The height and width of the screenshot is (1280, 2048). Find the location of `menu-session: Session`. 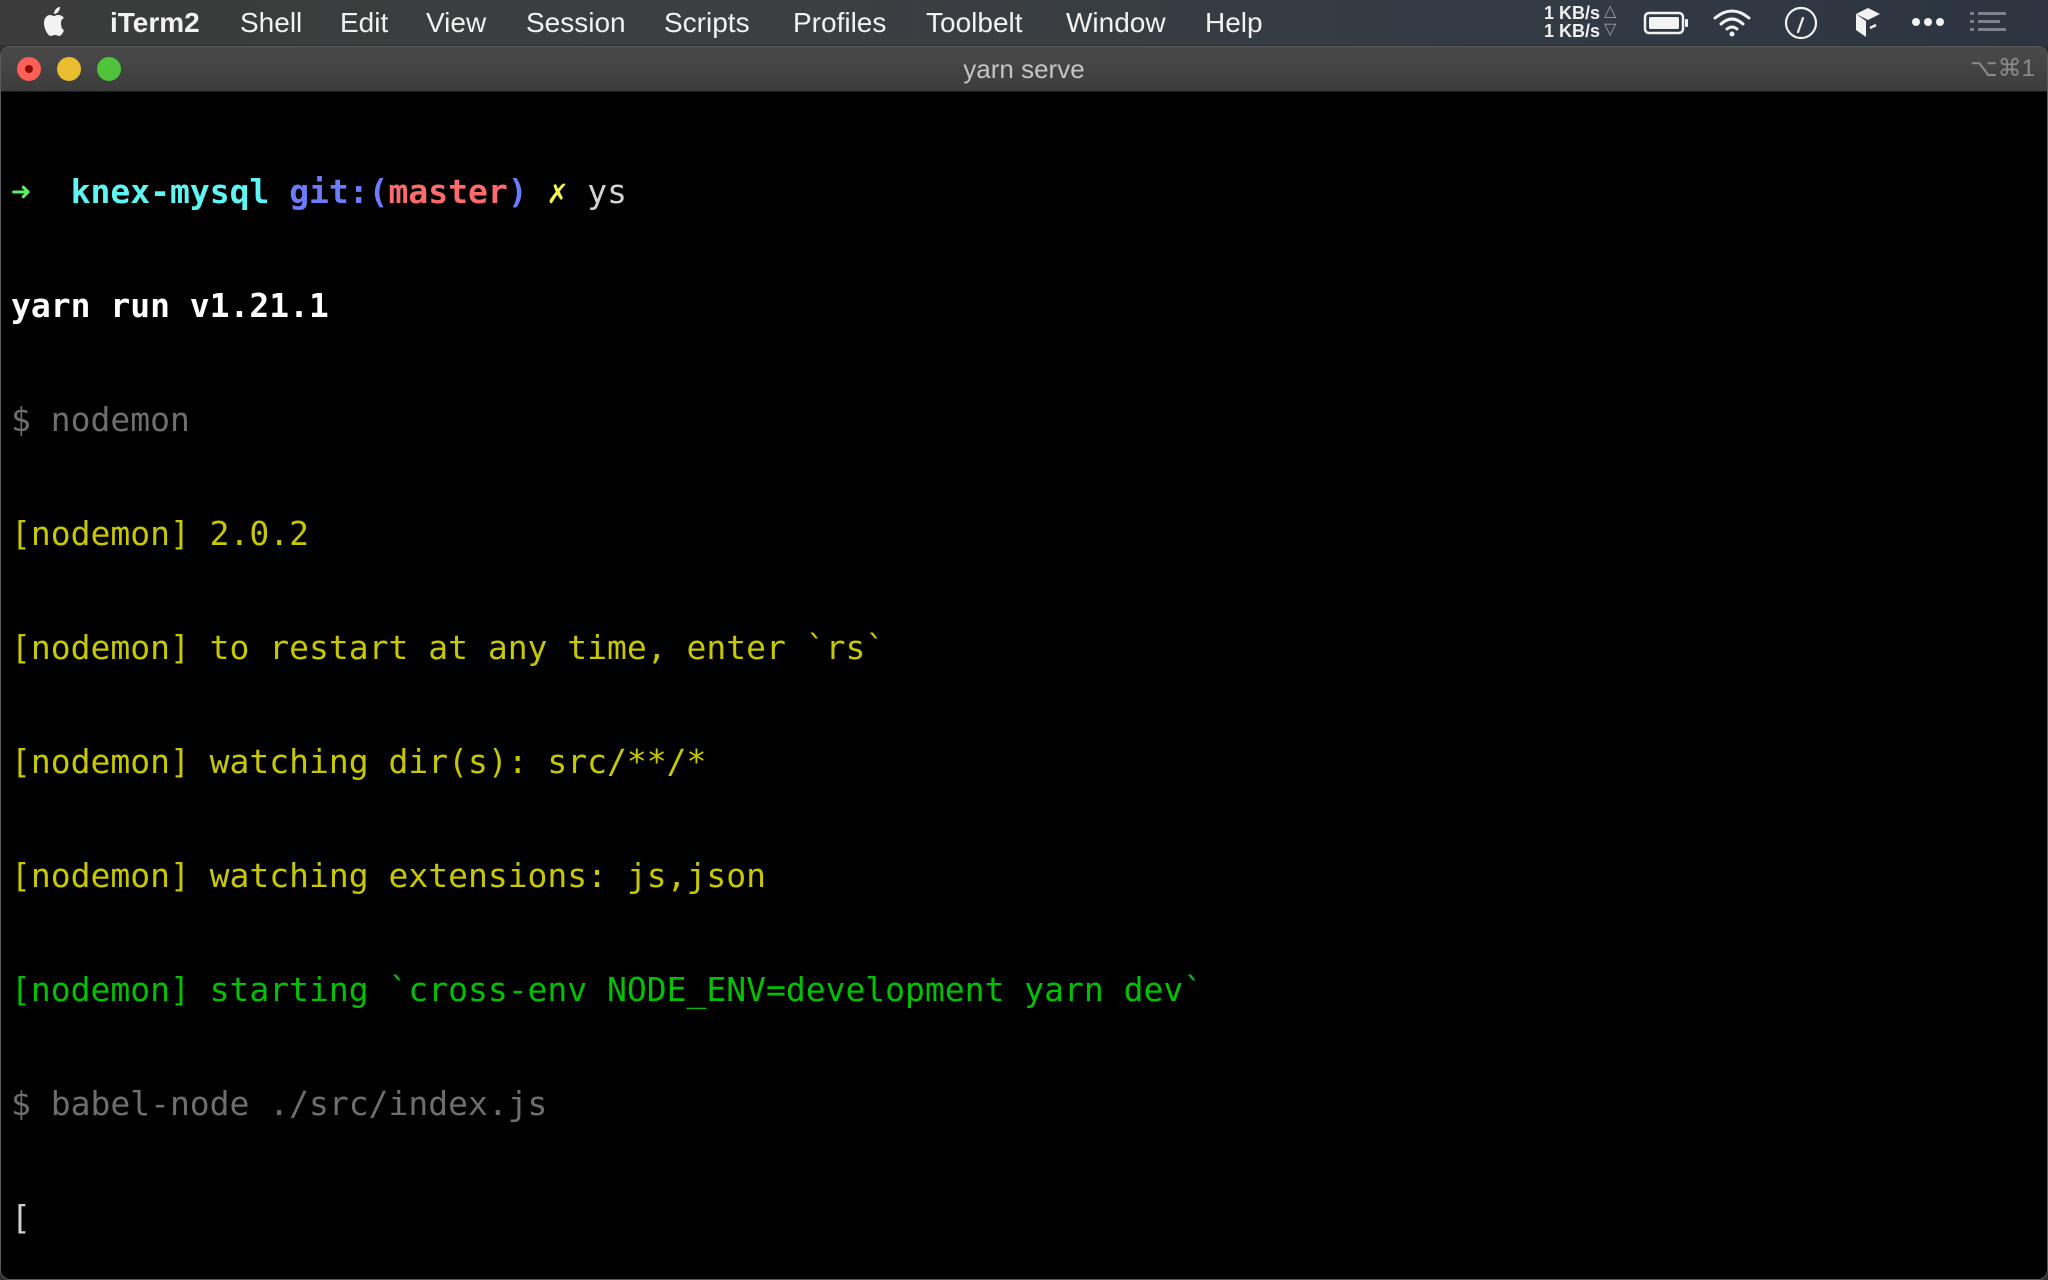

menu-session: Session is located at coordinates (576, 23).